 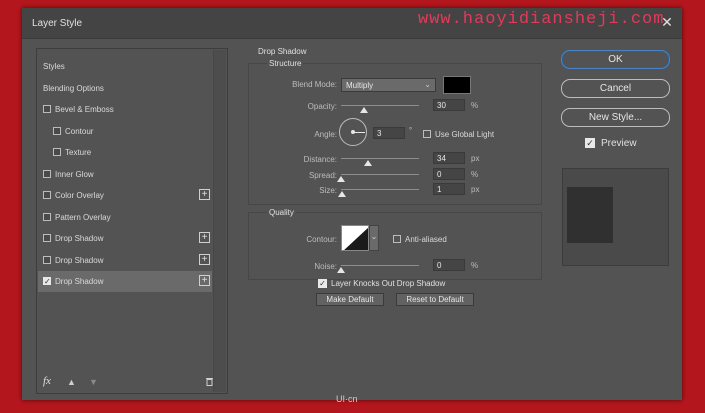 What do you see at coordinates (125, 174) in the screenshot?
I see `style-item-inner-glow: Inner Glow` at bounding box center [125, 174].